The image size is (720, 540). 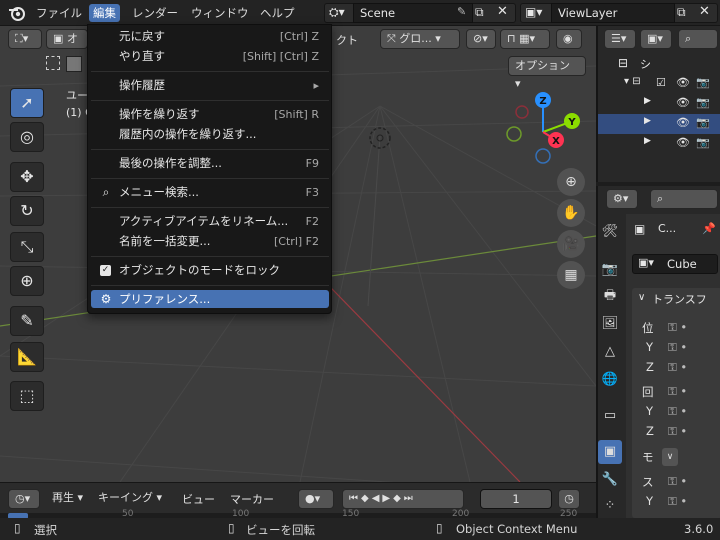 What do you see at coordinates (704, 11) in the screenshot?
I see `delete-viewlayer-icon: ✕` at bounding box center [704, 11].